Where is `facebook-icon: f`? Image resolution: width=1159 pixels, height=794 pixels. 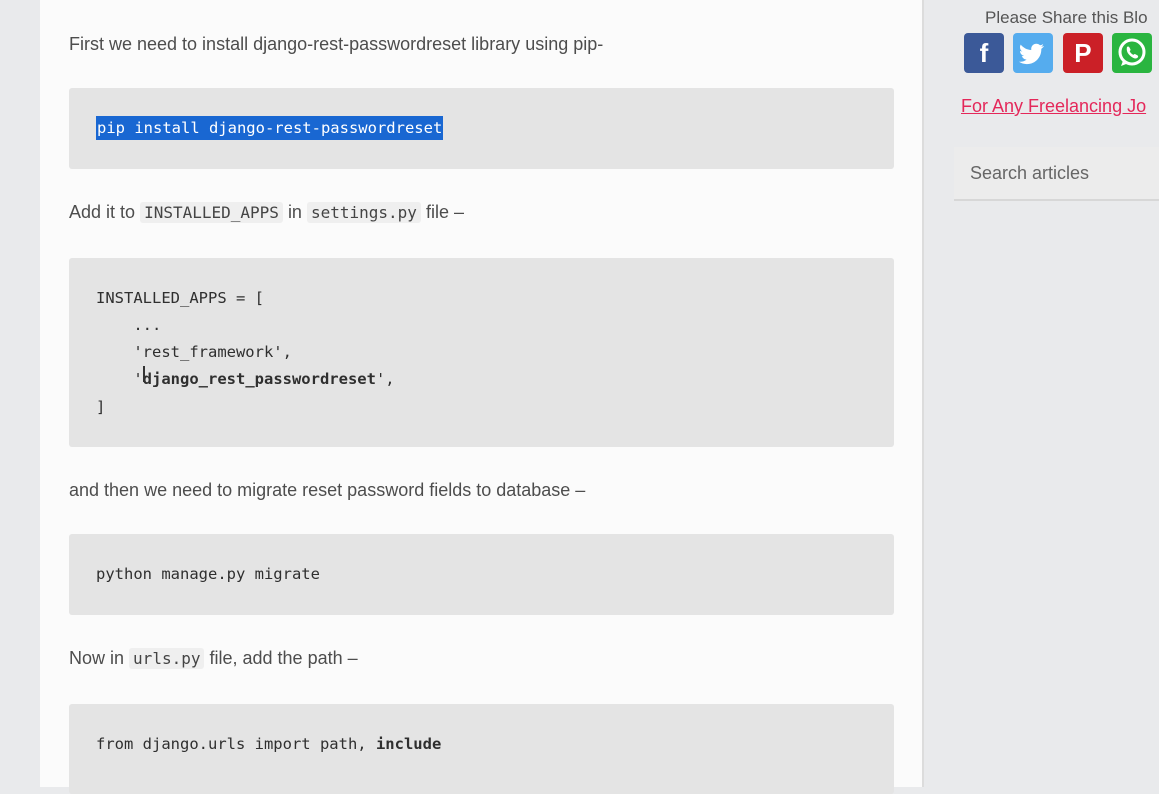 facebook-icon: f is located at coordinates (984, 52).